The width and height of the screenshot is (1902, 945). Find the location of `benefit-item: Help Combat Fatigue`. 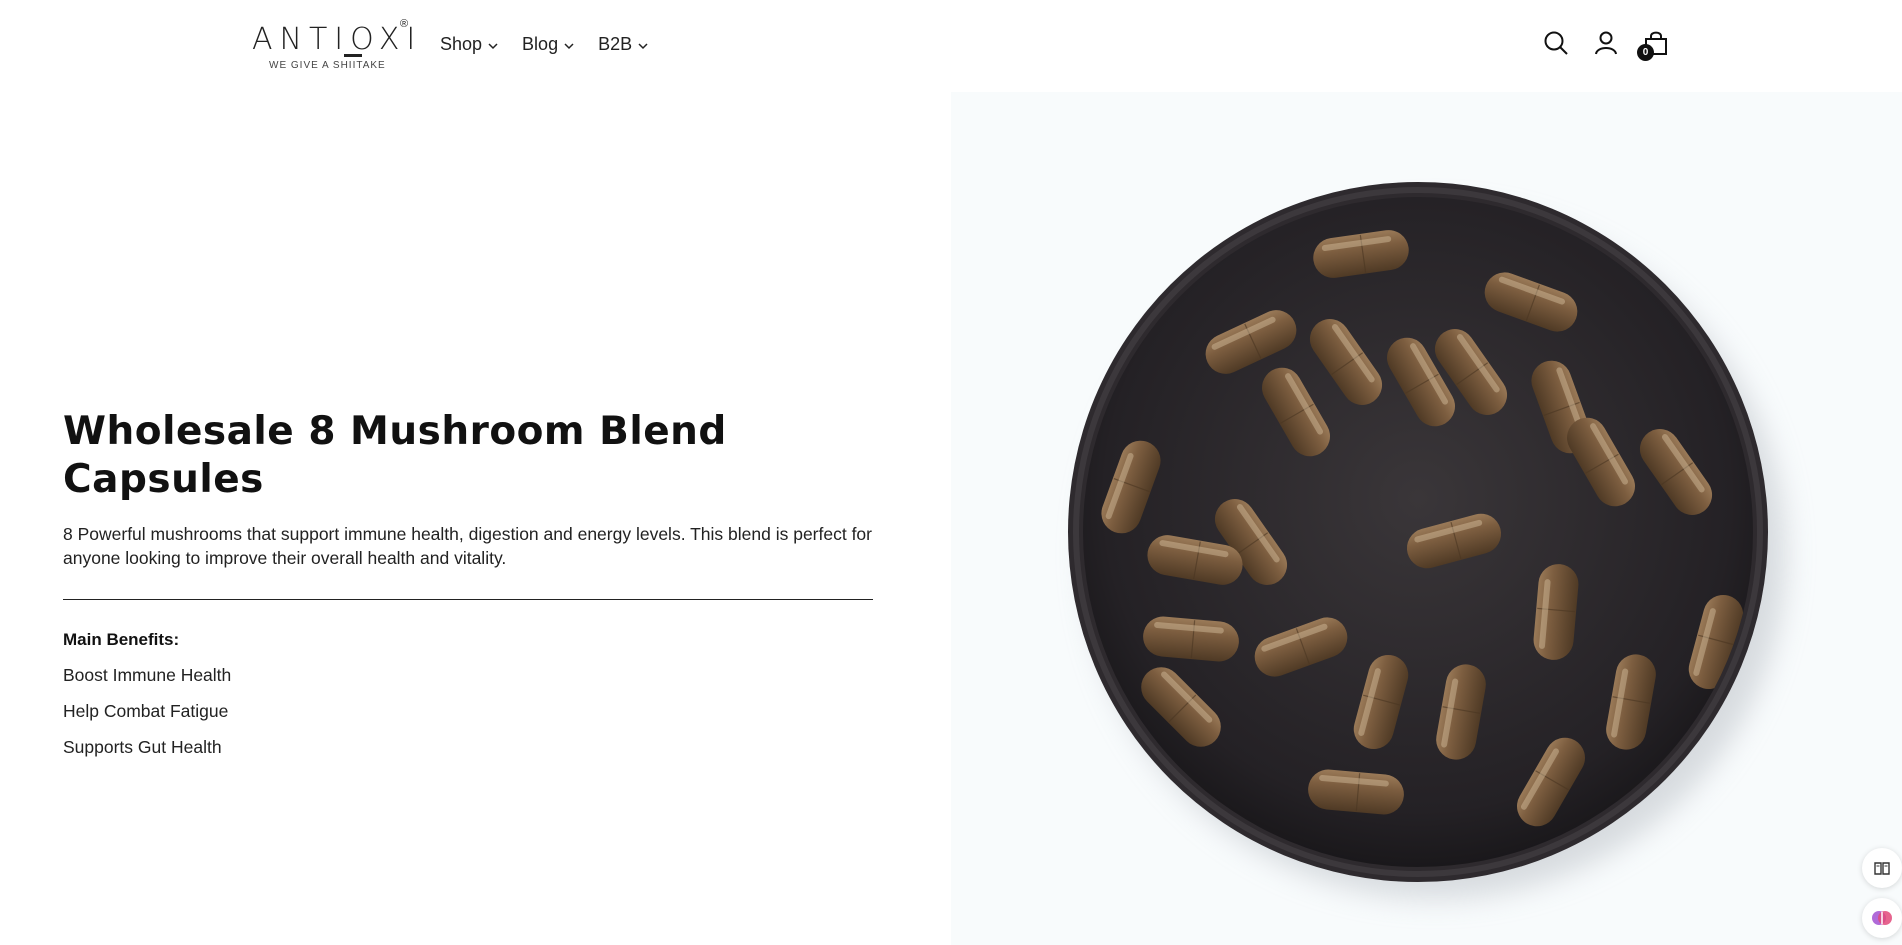

benefit-item: Help Combat Fatigue is located at coordinates (146, 711).